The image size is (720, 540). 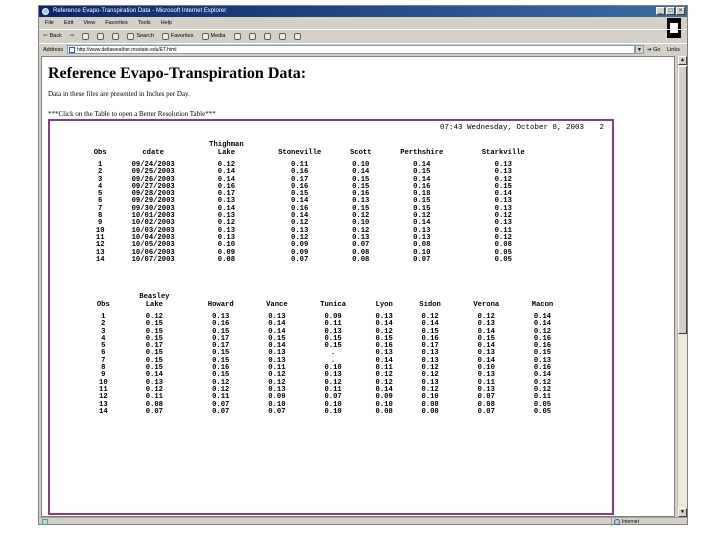 I want to click on discuss-icon, so click(x=297, y=36).